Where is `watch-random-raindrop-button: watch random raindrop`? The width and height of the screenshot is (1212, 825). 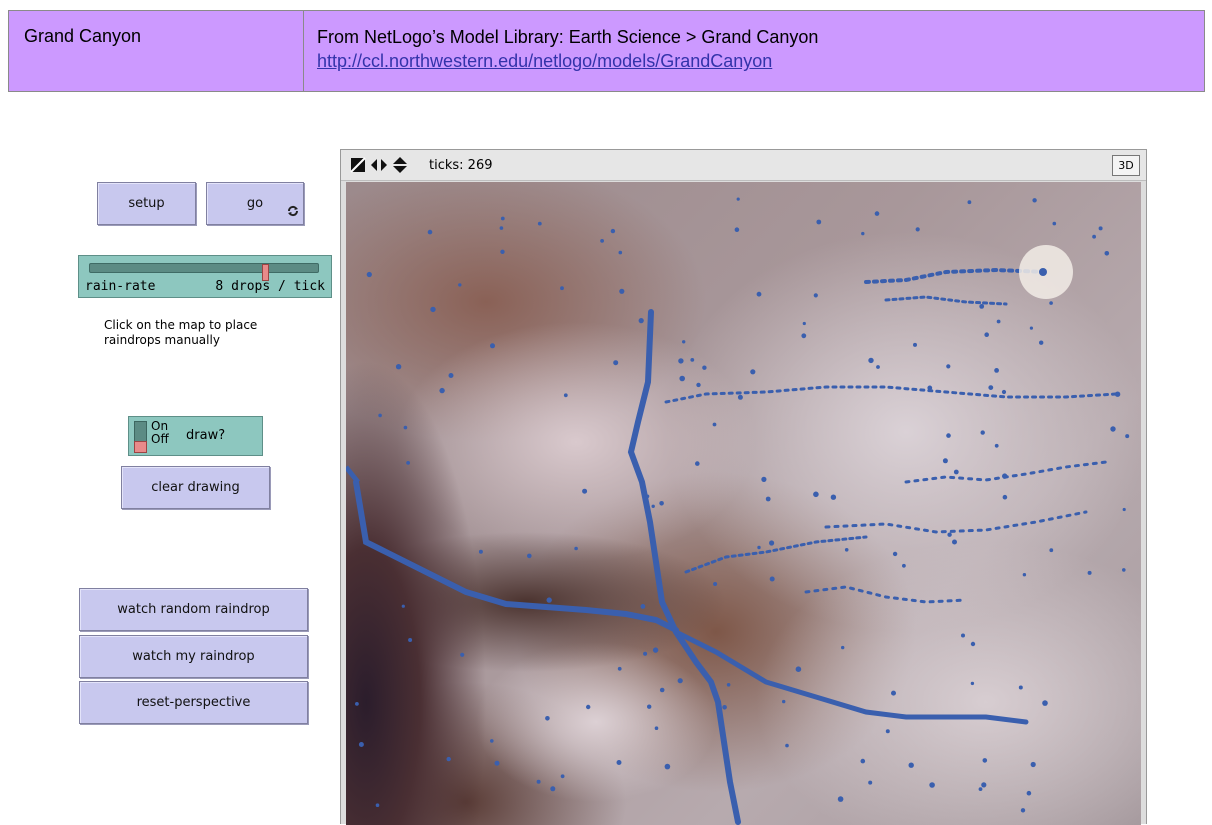 watch-random-raindrop-button: watch random raindrop is located at coordinates (193, 609).